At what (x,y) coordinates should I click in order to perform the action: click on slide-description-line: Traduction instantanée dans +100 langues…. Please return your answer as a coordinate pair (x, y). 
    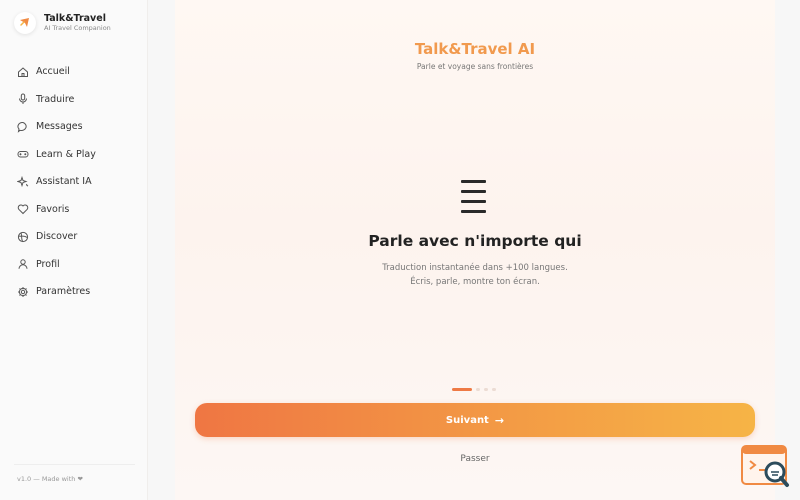
    Looking at the image, I should click on (475, 268).